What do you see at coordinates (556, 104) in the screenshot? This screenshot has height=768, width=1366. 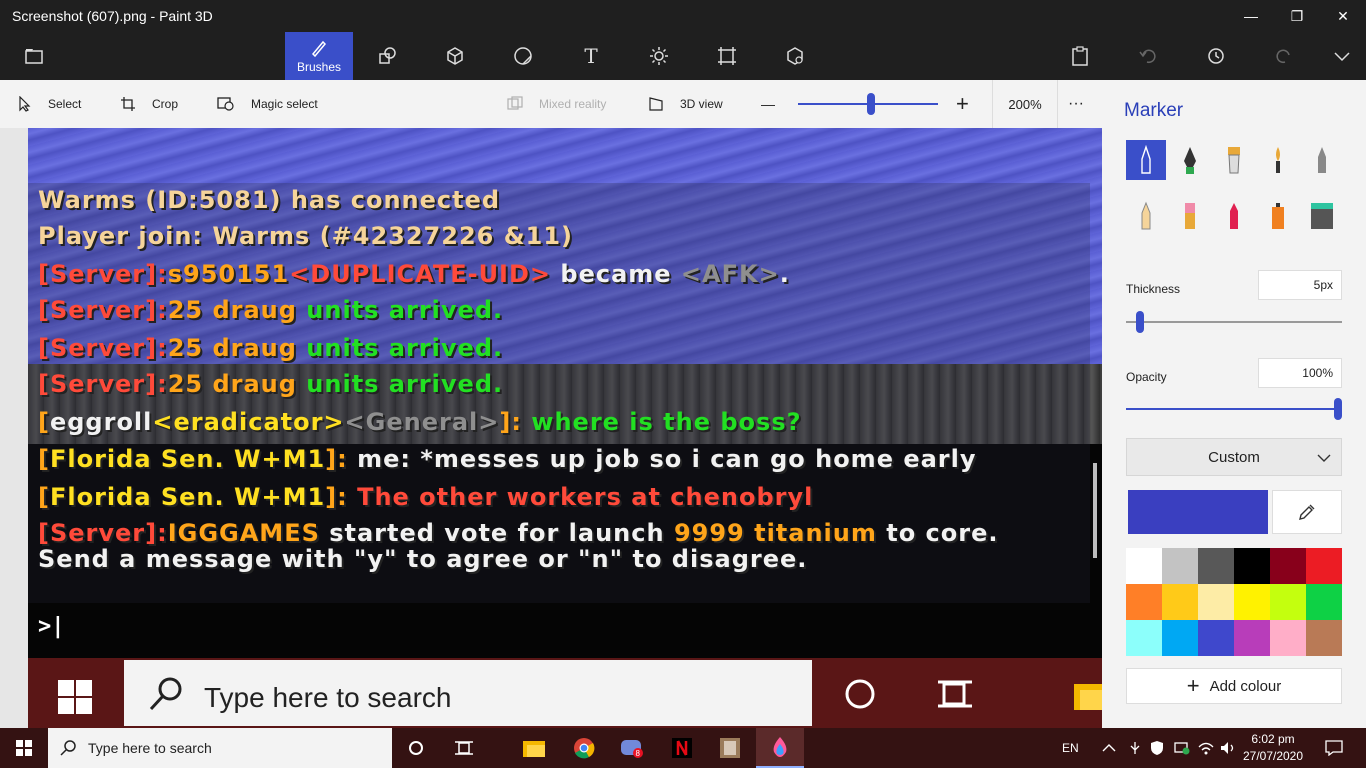 I see `mixed-reality-button: Mixed reality` at bounding box center [556, 104].